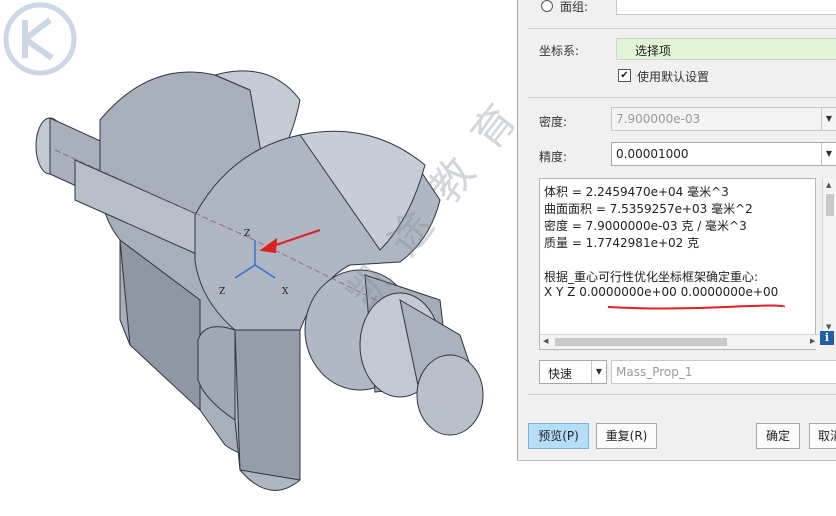  What do you see at coordinates (812, 341) in the screenshot?
I see `scroll-right-icon: ▶` at bounding box center [812, 341].